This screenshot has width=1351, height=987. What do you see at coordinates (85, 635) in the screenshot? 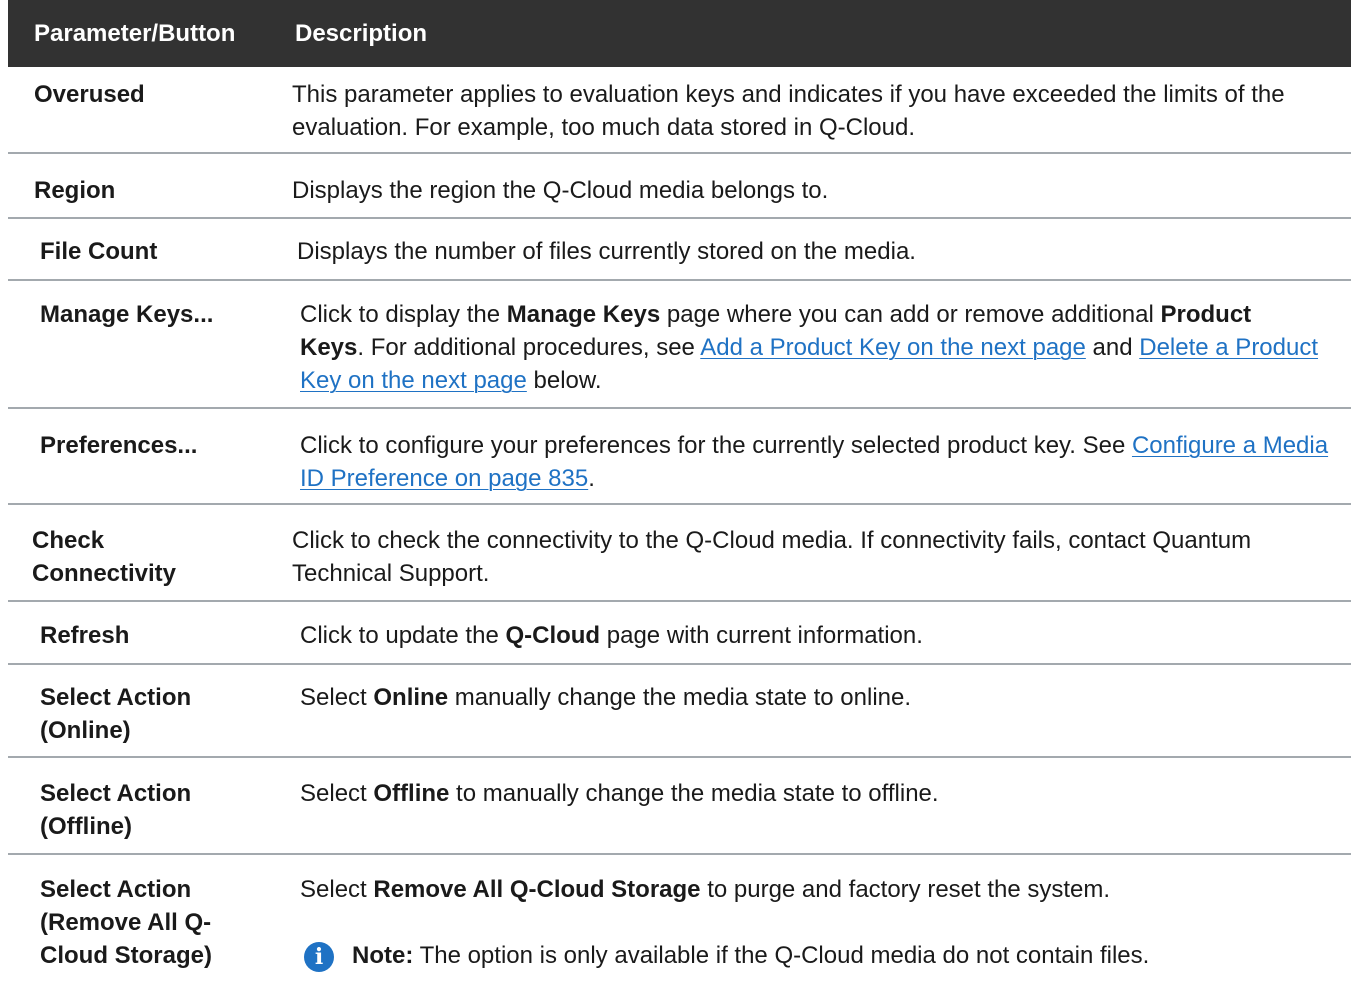
I see `param-refresh: Refresh` at bounding box center [85, 635].